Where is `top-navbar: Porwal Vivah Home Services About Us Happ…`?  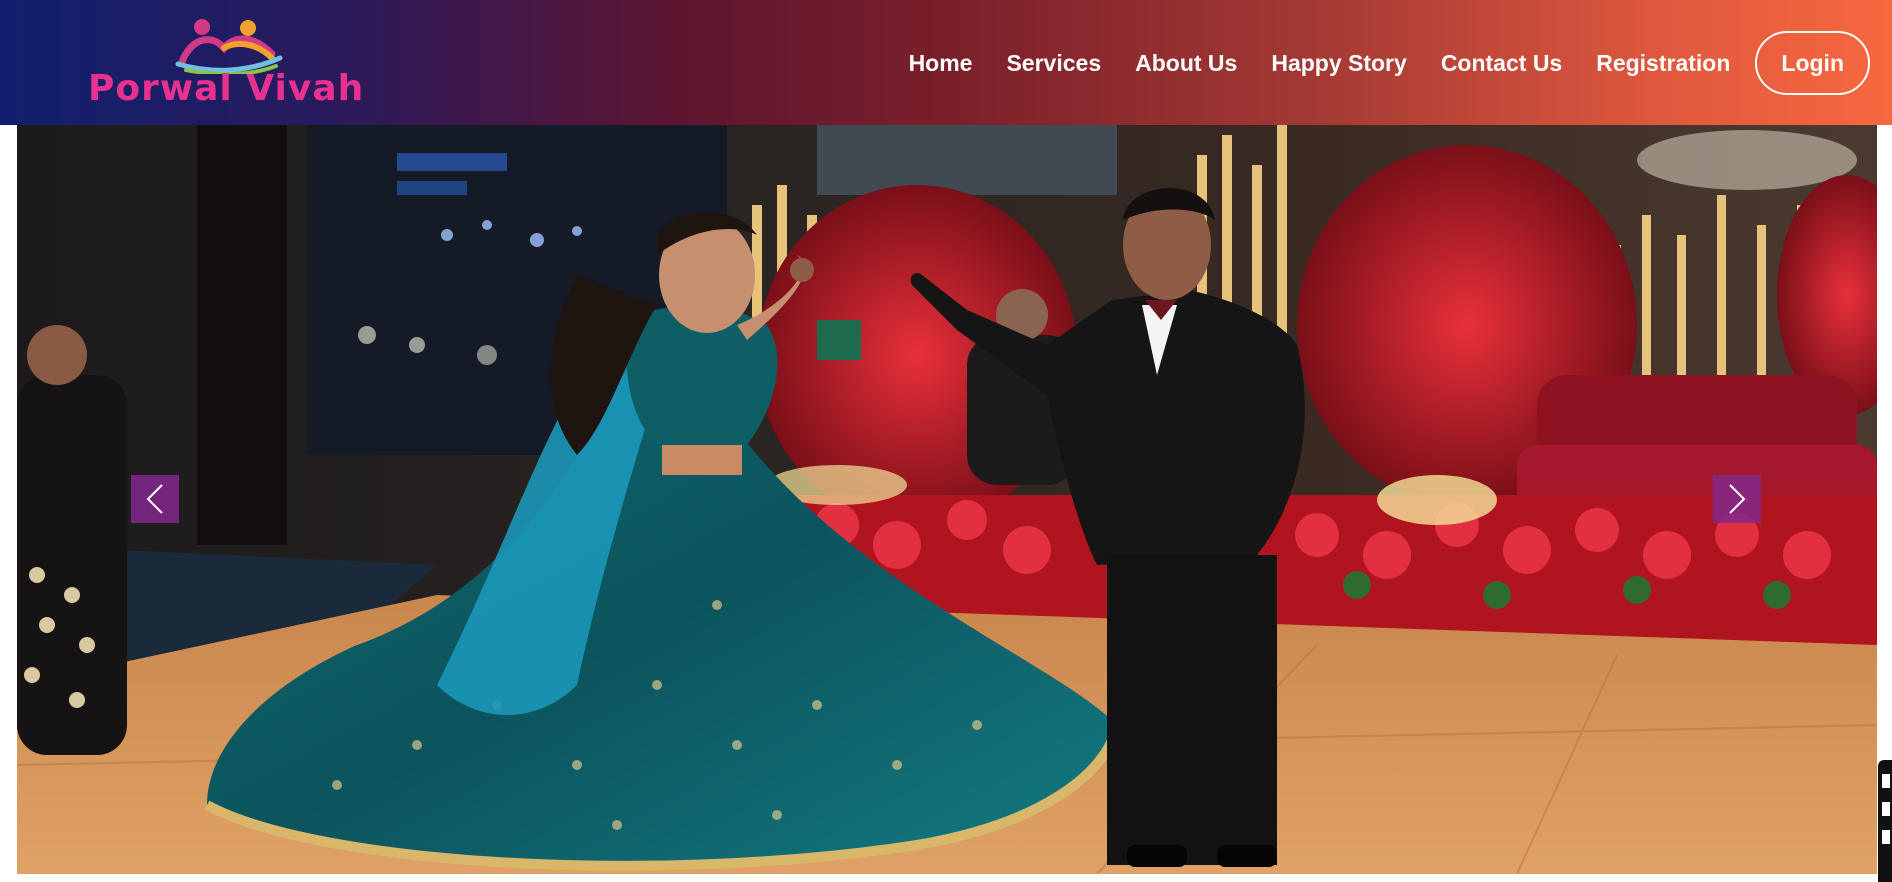 top-navbar: Porwal Vivah Home Services About Us Happ… is located at coordinates (946, 62).